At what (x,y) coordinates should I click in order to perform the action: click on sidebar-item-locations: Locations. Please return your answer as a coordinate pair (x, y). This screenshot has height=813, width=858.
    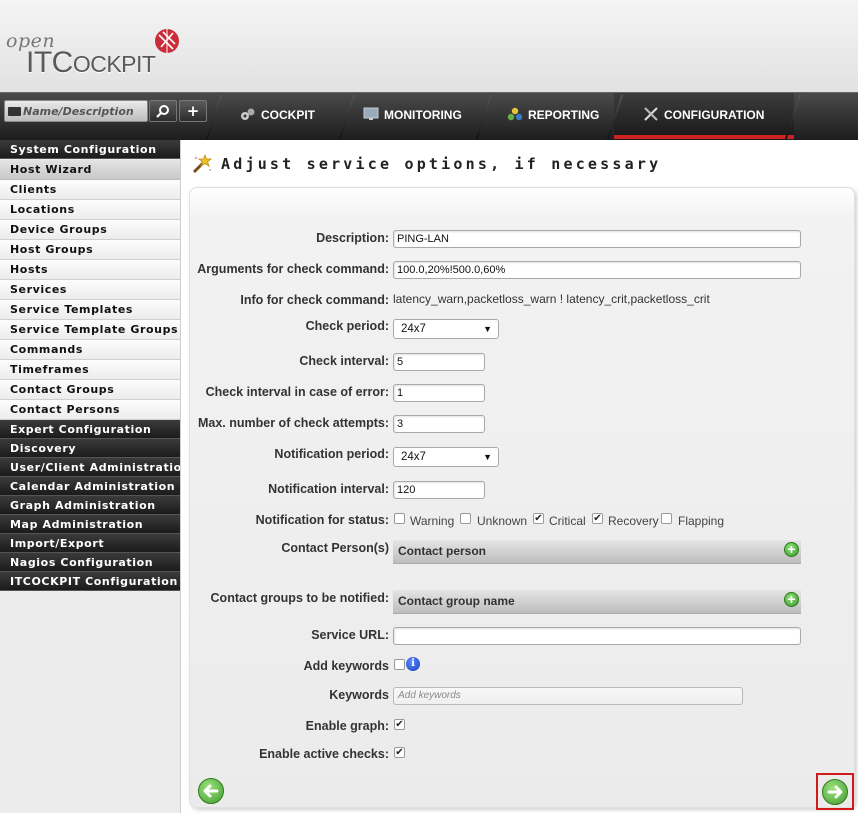
    Looking at the image, I should click on (90, 210).